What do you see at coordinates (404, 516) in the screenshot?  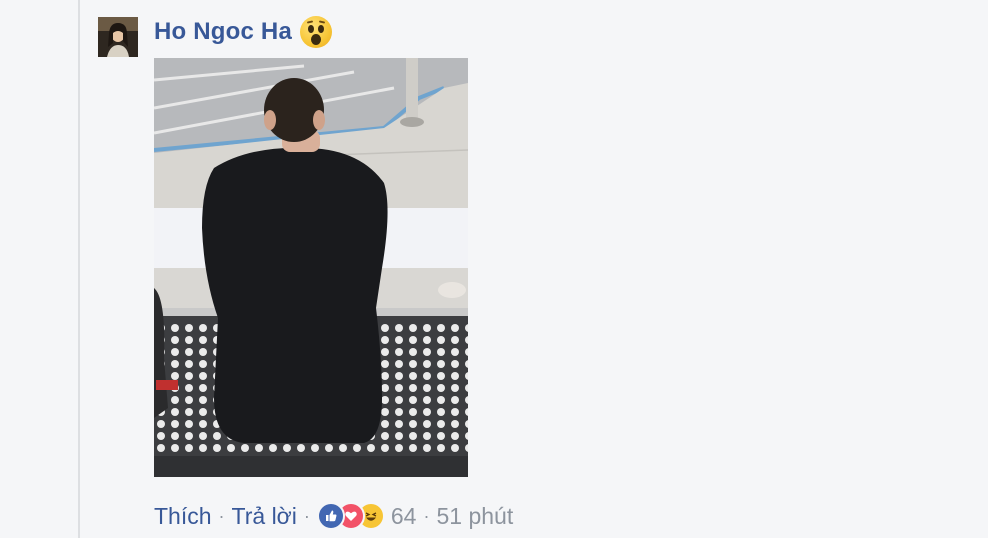 I see `reaction-count: 64` at bounding box center [404, 516].